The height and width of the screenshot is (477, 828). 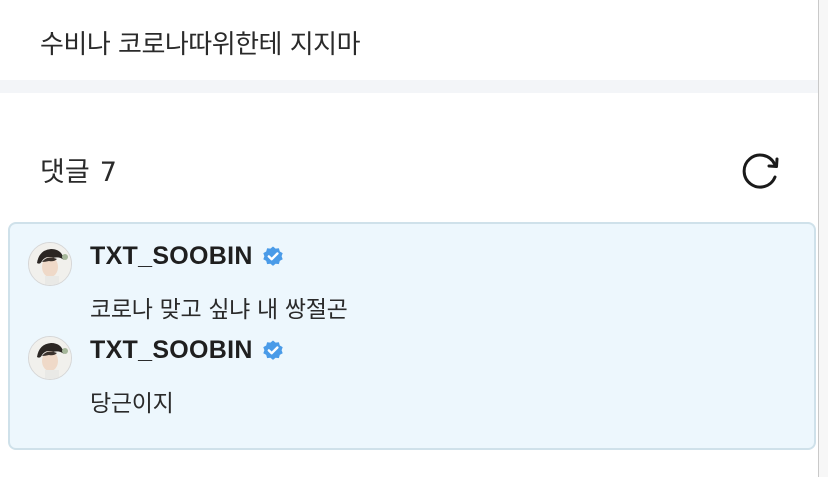 I want to click on comments-header: 댓글 7, so click(x=78, y=169).